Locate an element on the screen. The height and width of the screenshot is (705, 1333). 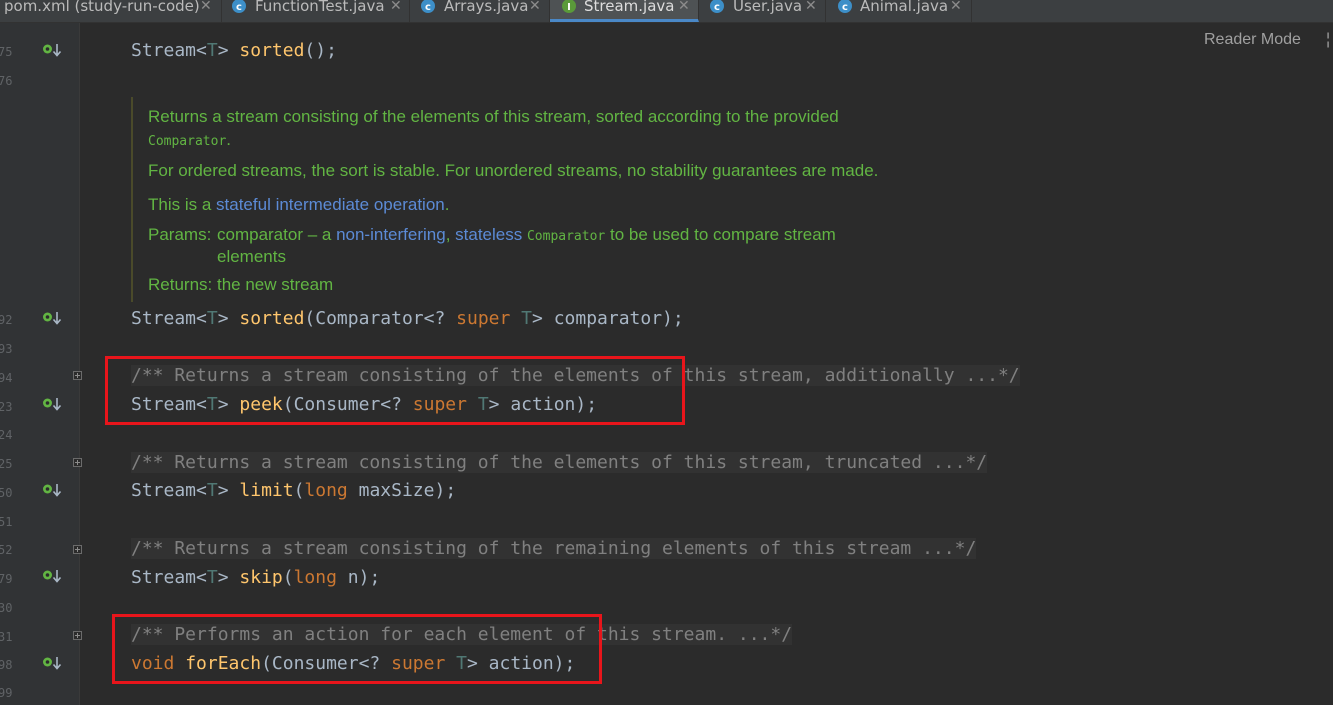
doc-params-cont: elements is located at coordinates (251, 256).